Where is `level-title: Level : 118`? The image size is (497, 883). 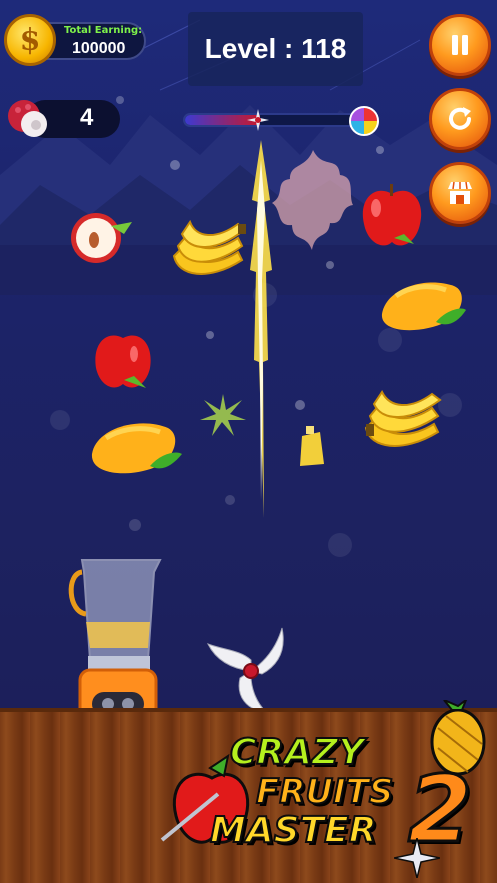
level-title: Level : 118 is located at coordinates (275, 49).